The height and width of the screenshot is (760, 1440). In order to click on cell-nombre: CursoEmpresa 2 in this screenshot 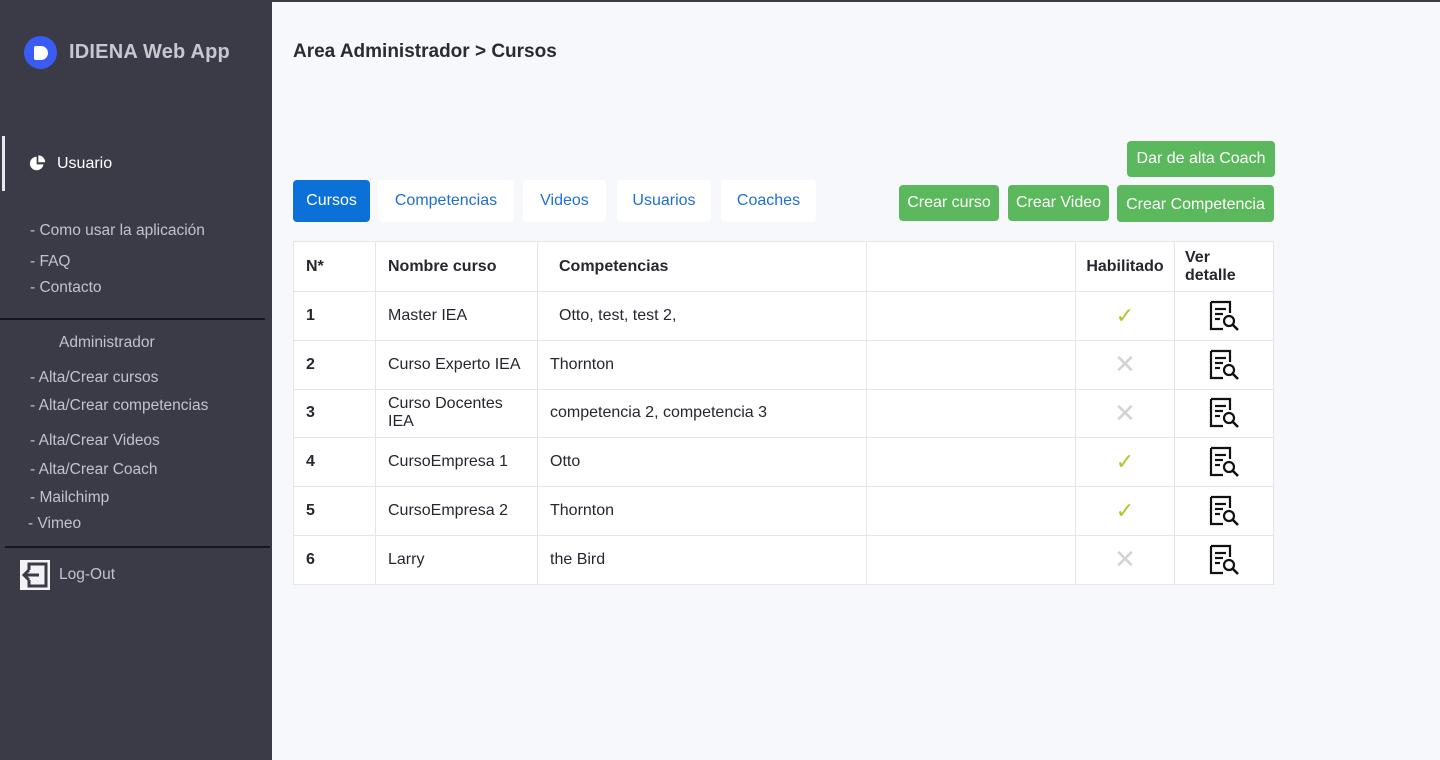, I will do `click(456, 511)`.